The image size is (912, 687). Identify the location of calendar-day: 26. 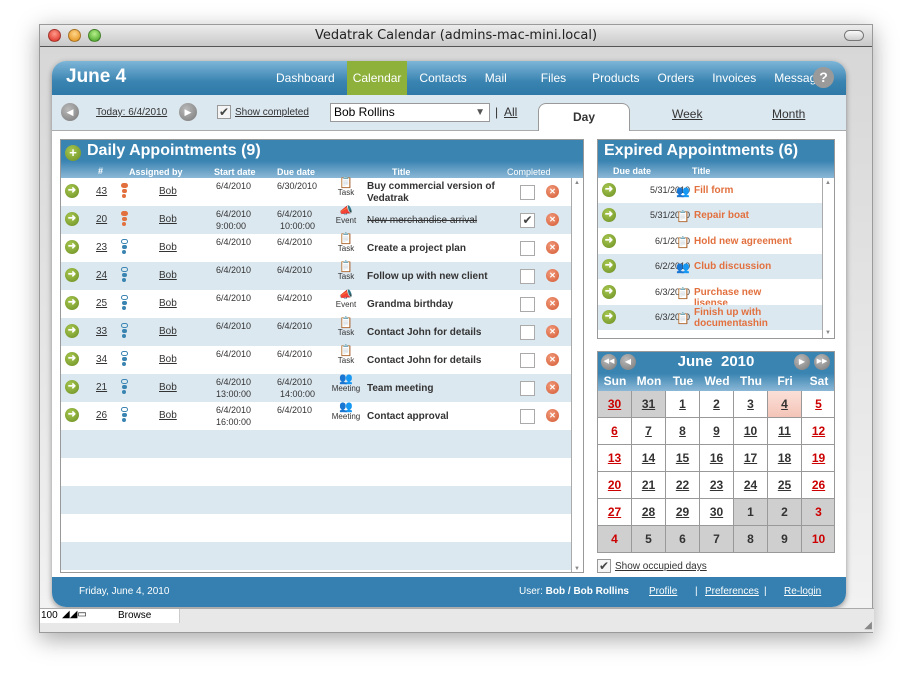
(818, 485).